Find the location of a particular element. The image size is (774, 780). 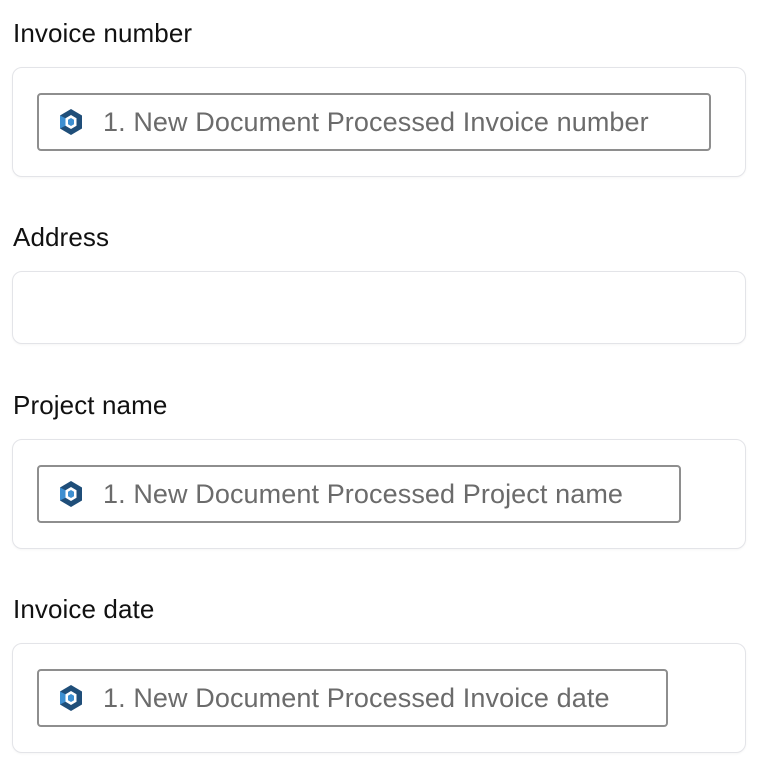

invoice-date-field: 1. New Document Processed Invoice date is located at coordinates (379, 698).